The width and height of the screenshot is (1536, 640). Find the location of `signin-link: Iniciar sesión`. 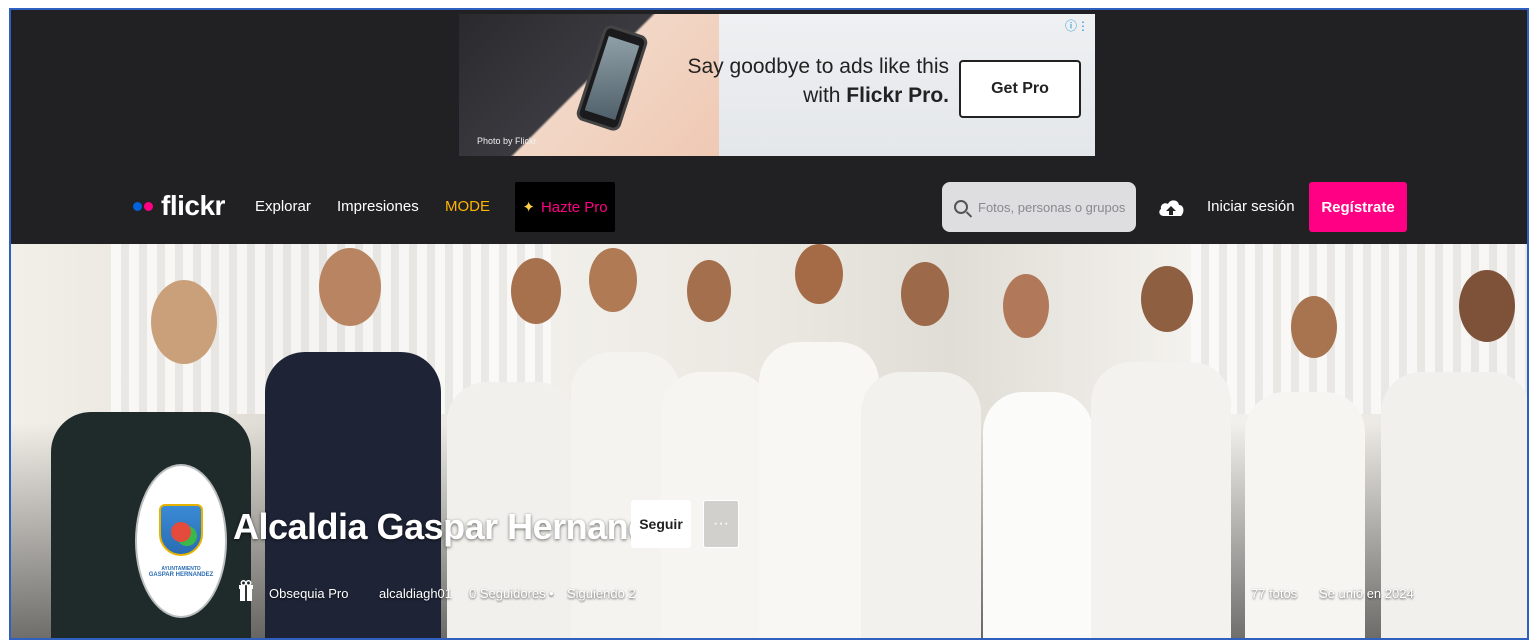

signin-link: Iniciar sesión is located at coordinates (1251, 206).